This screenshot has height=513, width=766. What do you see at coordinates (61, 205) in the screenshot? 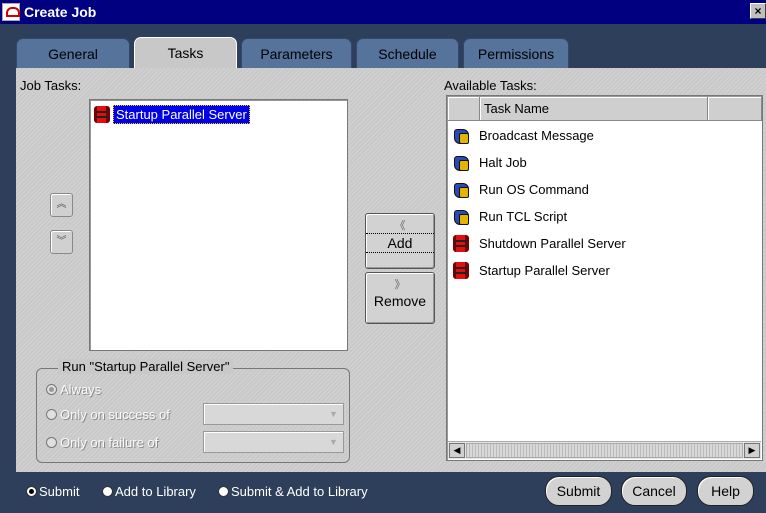
I see `move-up-button: ︽` at bounding box center [61, 205].